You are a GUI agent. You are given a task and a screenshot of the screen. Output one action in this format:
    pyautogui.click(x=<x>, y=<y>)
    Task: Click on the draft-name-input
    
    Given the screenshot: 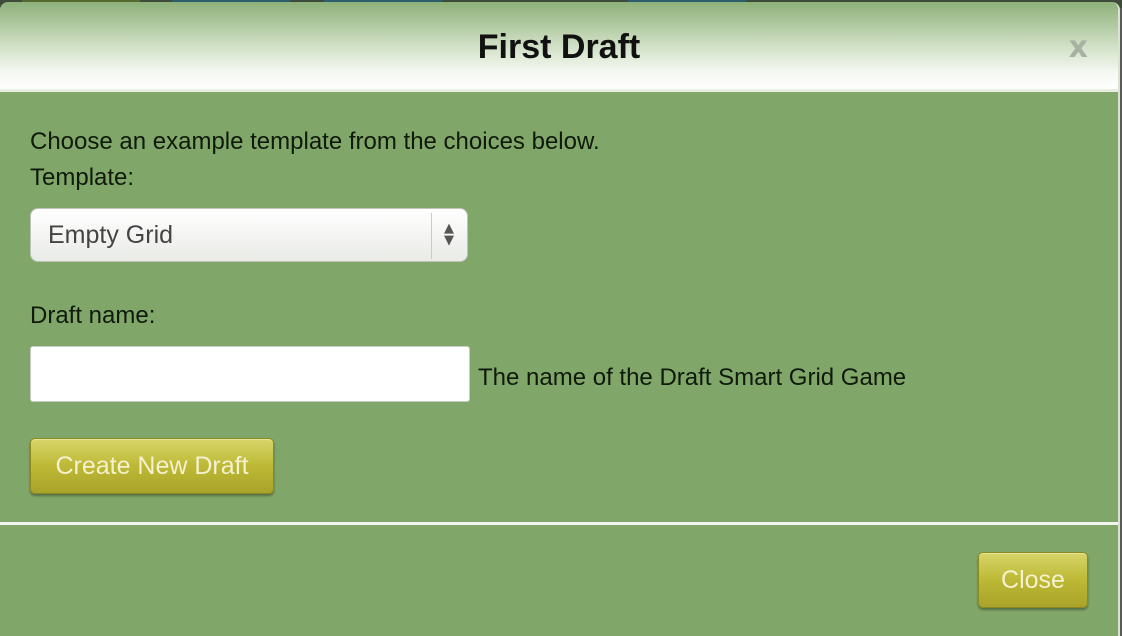 What is the action you would take?
    pyautogui.click(x=250, y=374)
    